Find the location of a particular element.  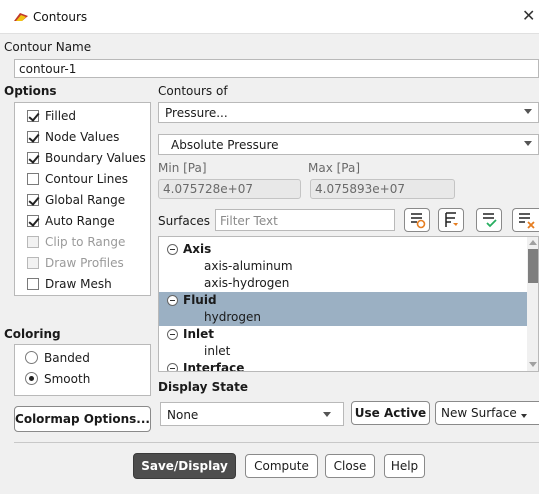

option-label: Boundary Values is located at coordinates (95, 157).